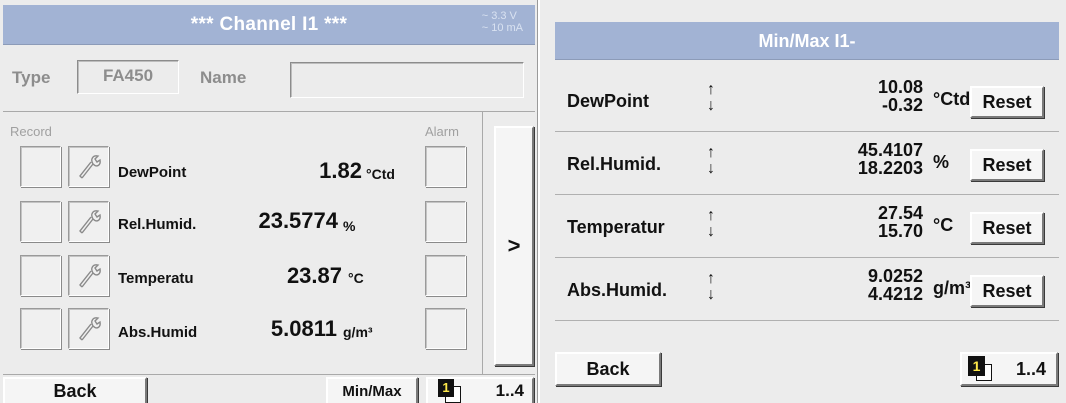 The width and height of the screenshot is (1066, 403). I want to click on type-value: FA450, so click(128, 75).